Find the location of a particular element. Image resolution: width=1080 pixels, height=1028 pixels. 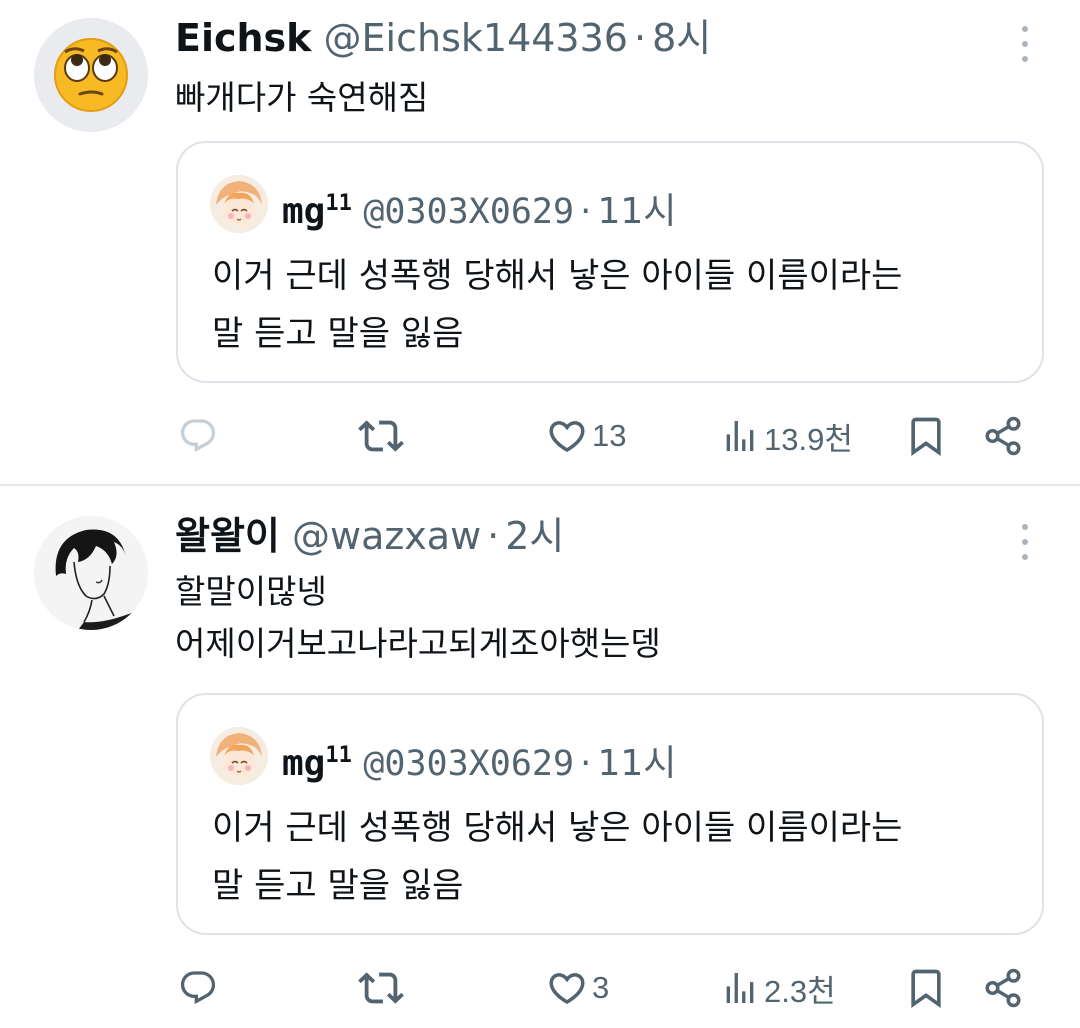

like-count: 3 is located at coordinates (601, 987).